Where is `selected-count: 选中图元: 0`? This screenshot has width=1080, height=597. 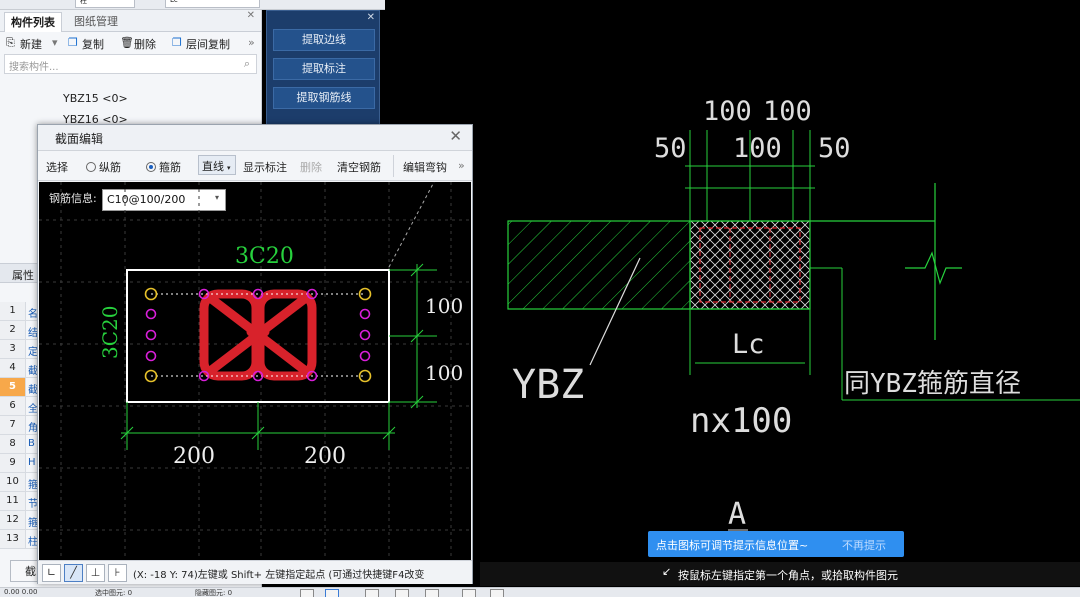
selected-count: 选中图元: 0 is located at coordinates (114, 593).